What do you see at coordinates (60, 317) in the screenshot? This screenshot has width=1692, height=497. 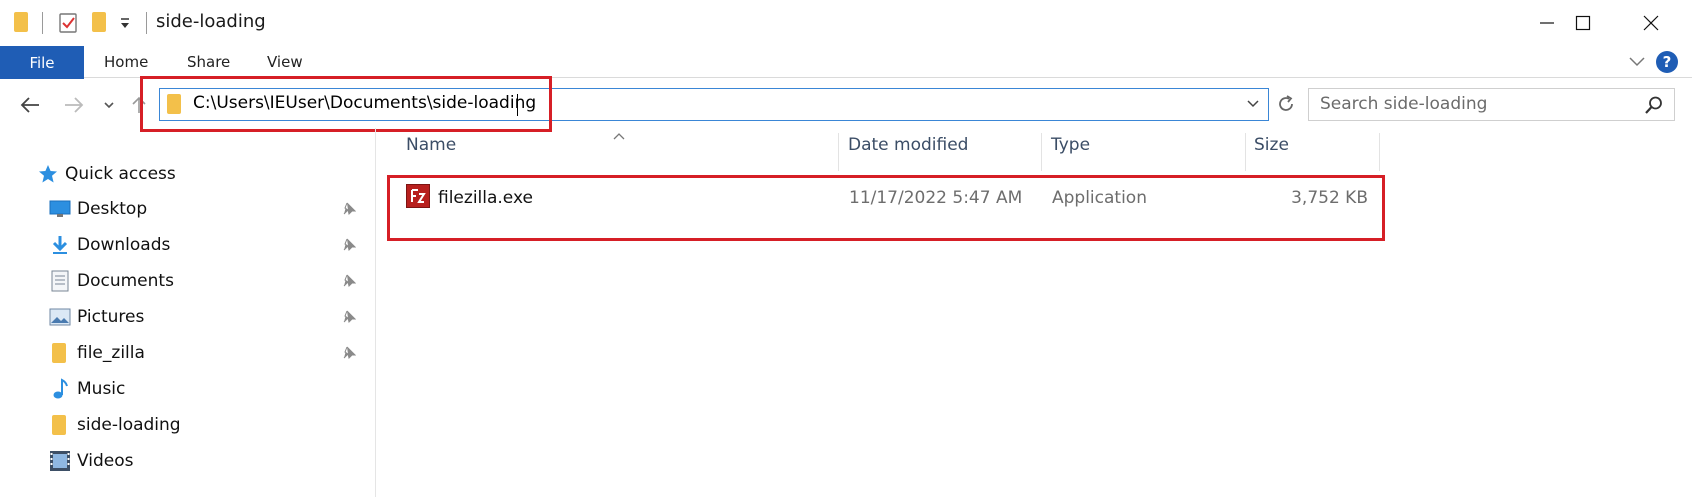 I see `pictures-icon` at bounding box center [60, 317].